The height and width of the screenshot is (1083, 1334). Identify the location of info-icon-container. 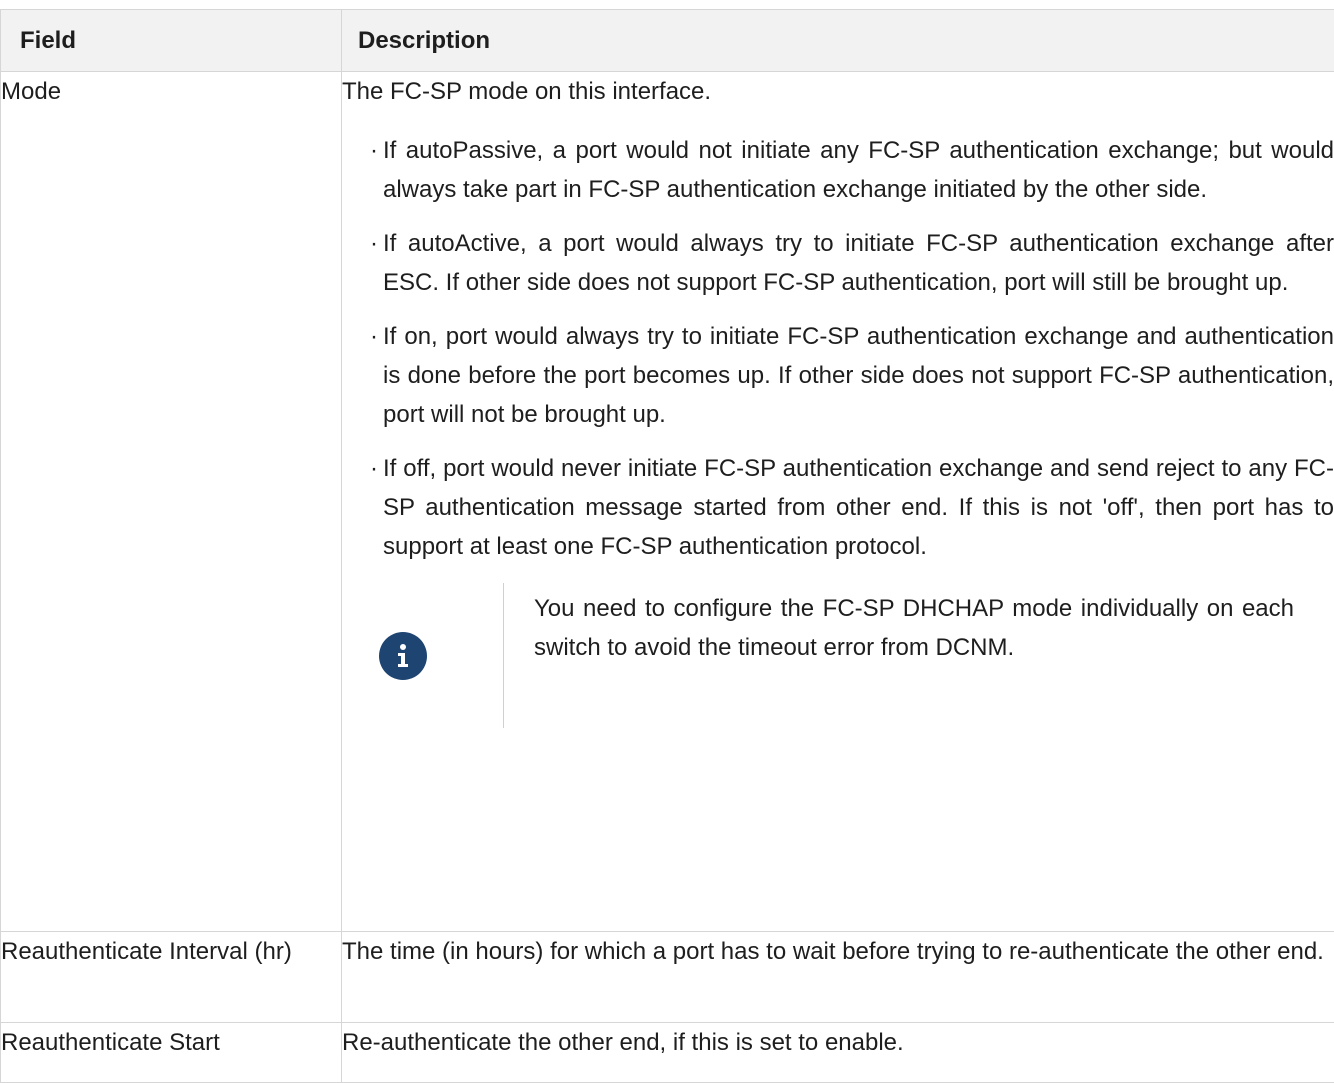
(438, 655).